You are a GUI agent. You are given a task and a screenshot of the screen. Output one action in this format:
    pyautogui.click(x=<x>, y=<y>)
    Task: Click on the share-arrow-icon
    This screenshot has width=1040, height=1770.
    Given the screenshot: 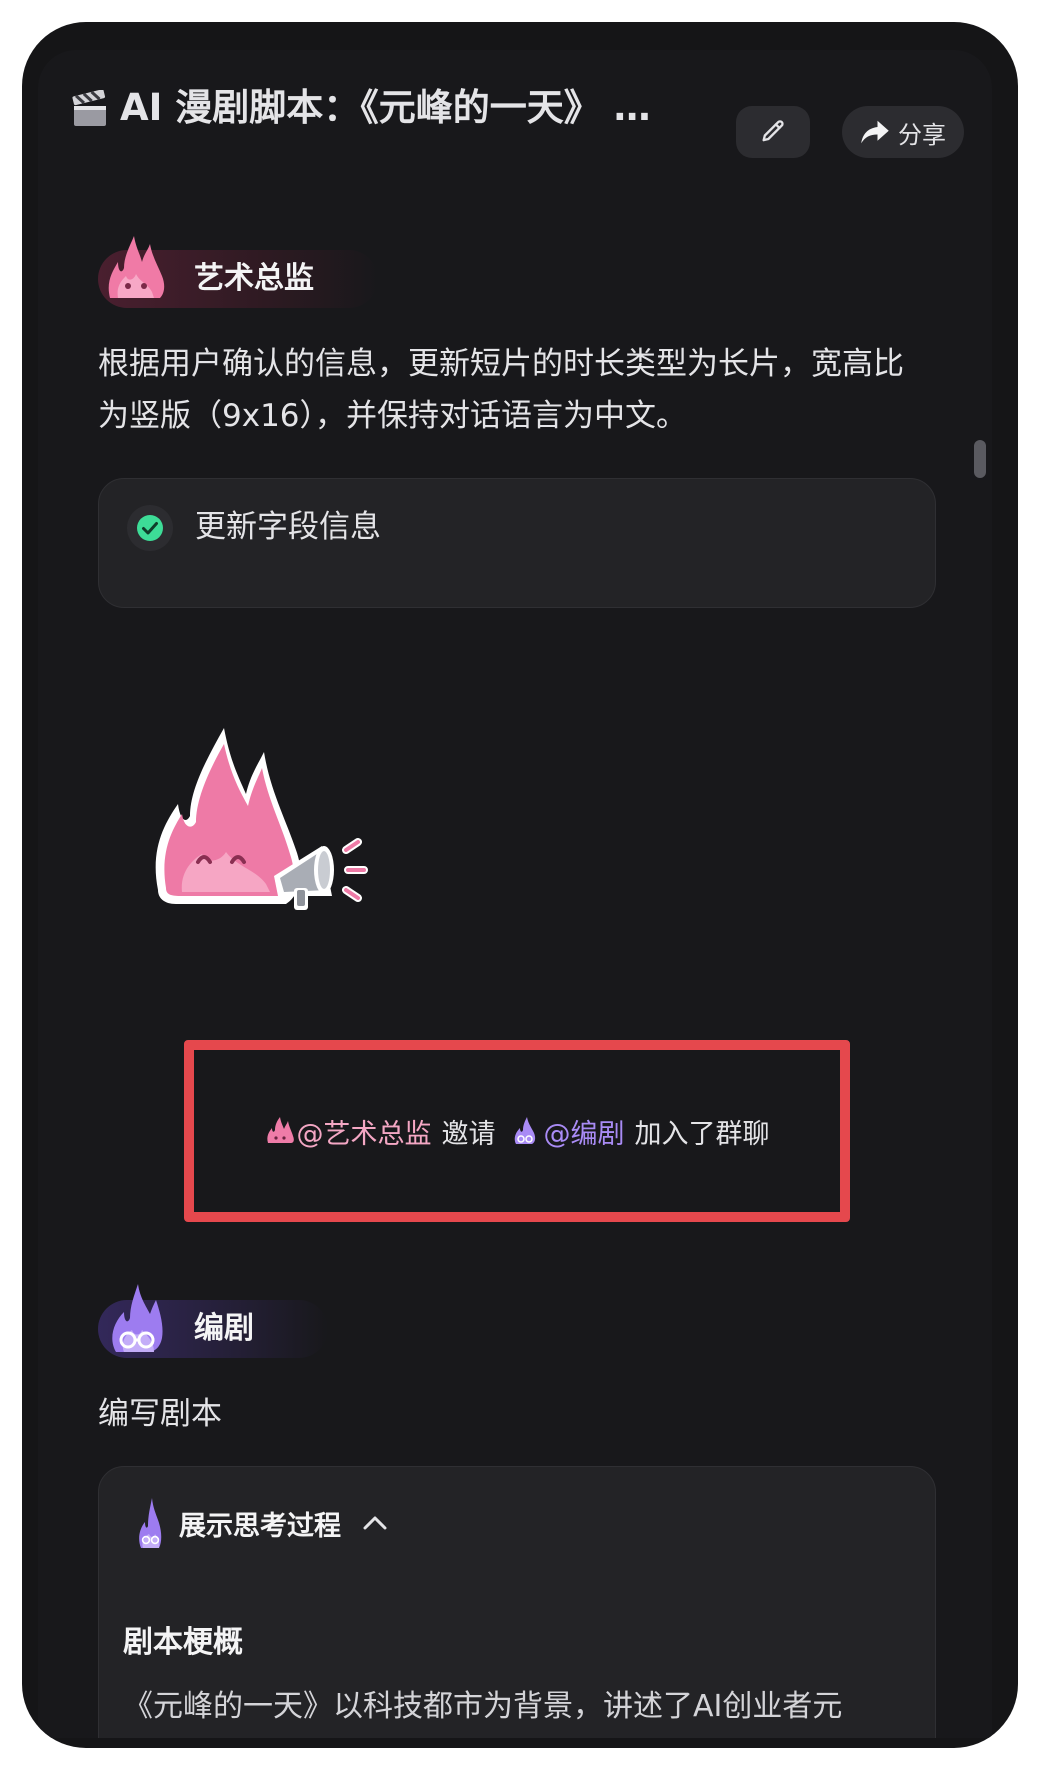 What is the action you would take?
    pyautogui.click(x=875, y=132)
    